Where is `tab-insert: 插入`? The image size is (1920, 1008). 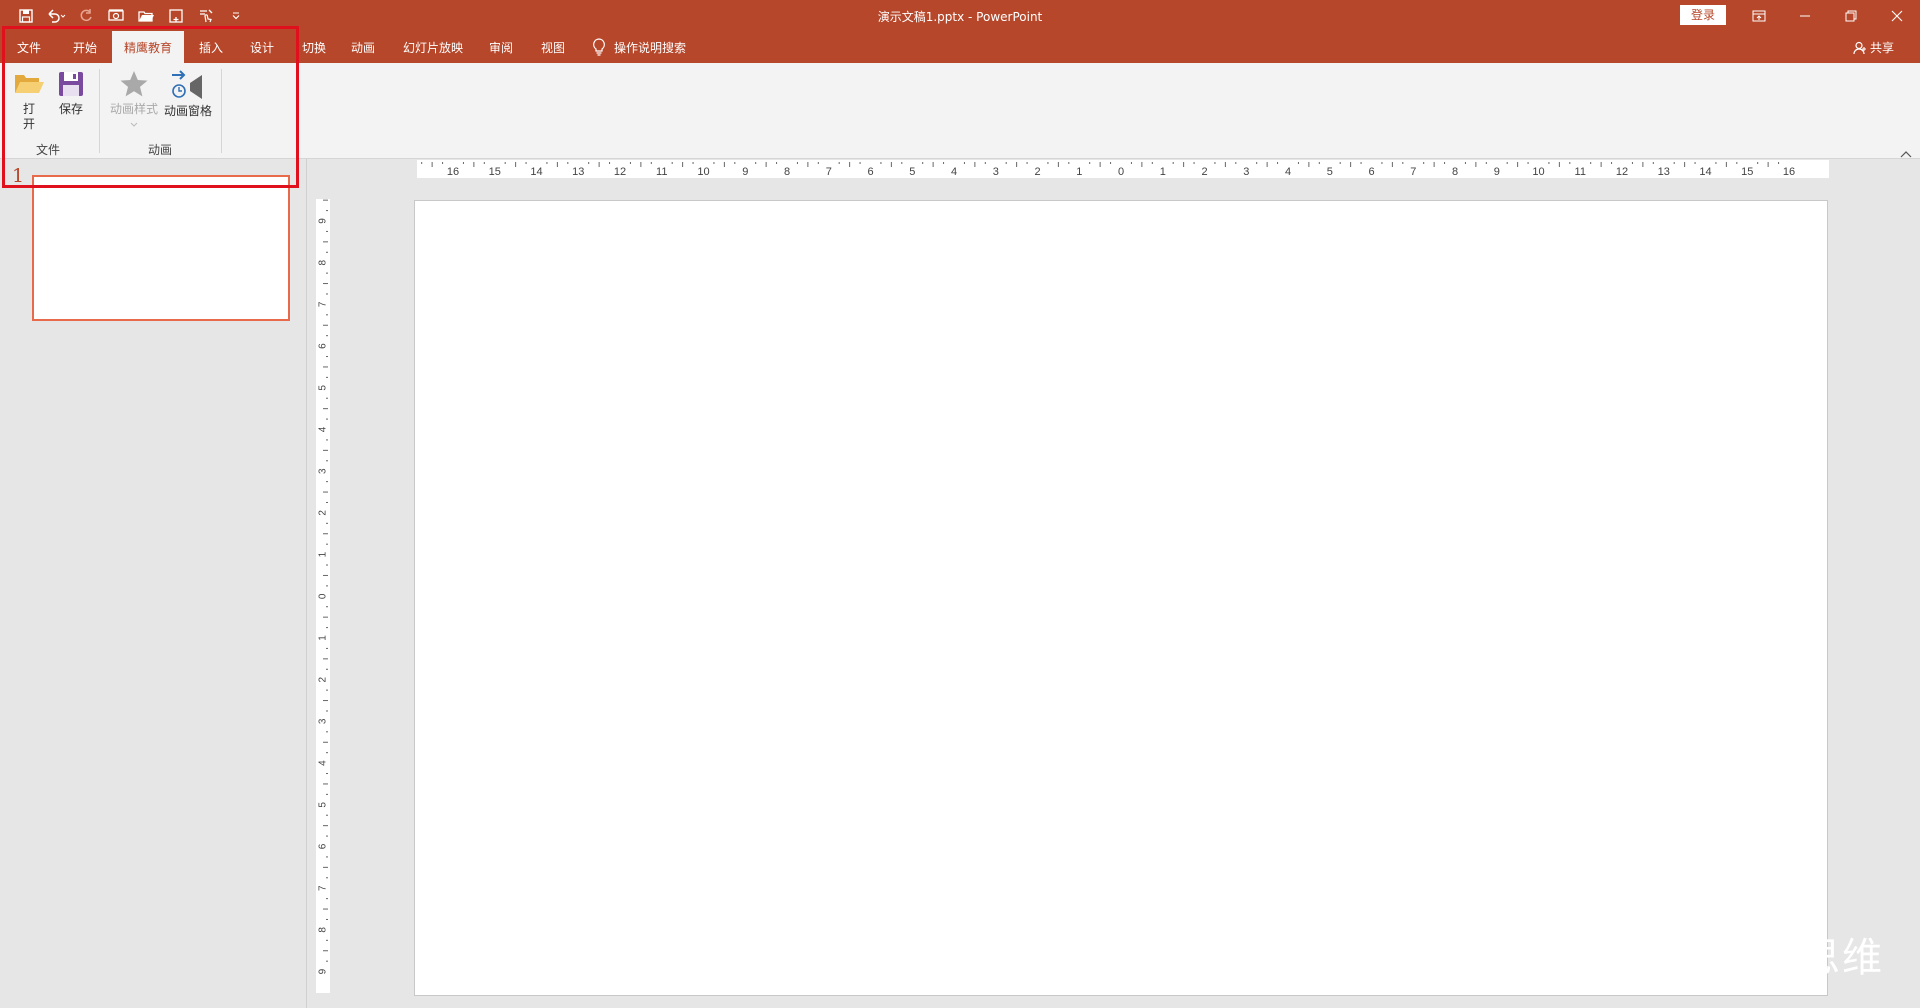
tab-insert: 插入 is located at coordinates (211, 47).